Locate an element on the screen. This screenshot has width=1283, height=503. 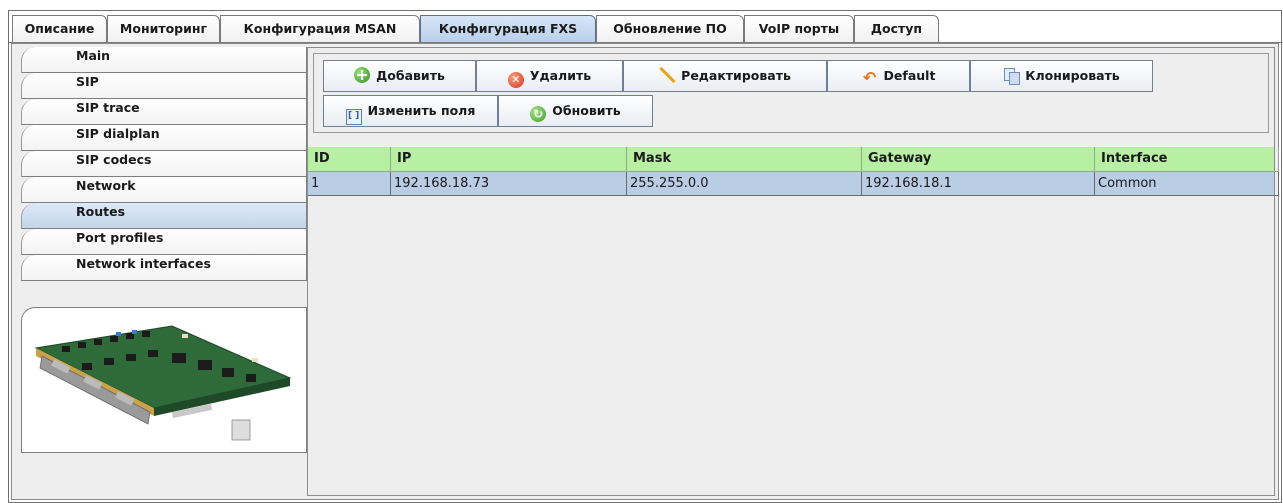
undo-icon: ↶ is located at coordinates (869, 77).